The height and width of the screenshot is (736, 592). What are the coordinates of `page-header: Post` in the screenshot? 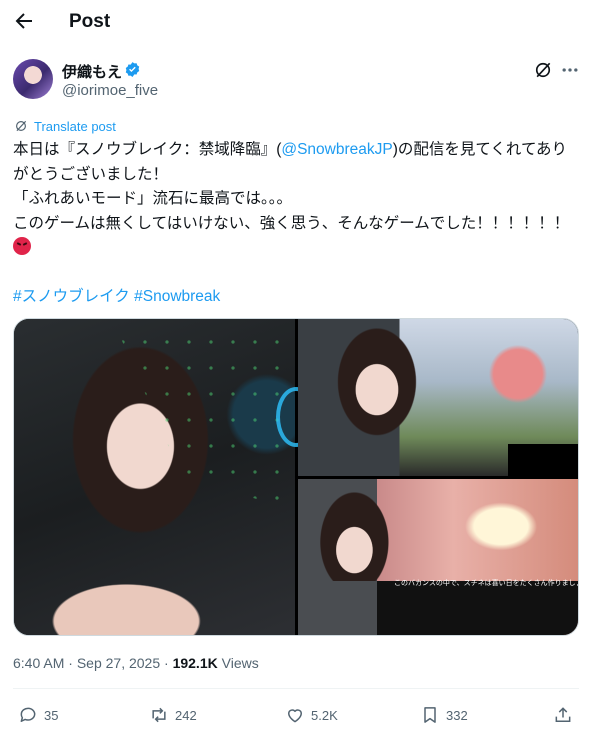 It's located at (296, 22).